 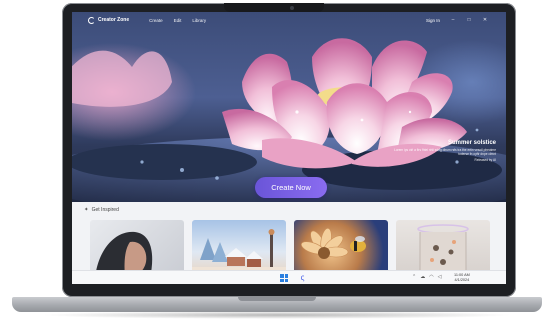 What do you see at coordinates (462, 274) in the screenshot?
I see `clock-time: 11:00 AM` at bounding box center [462, 274].